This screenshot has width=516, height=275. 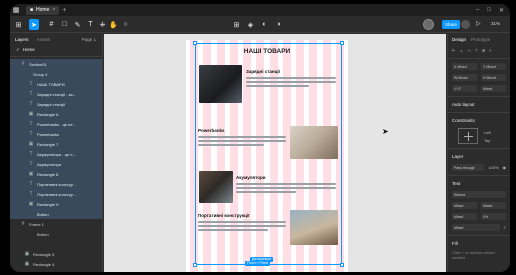 I want to click on w-field: W Mixed, so click(x=464, y=77).